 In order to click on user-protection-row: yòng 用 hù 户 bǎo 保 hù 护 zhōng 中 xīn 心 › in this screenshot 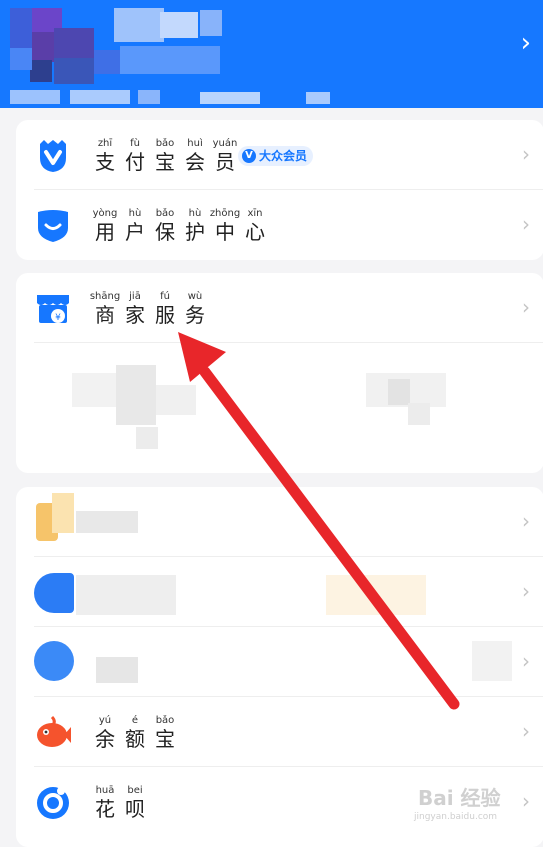, I will do `click(279, 225)`.